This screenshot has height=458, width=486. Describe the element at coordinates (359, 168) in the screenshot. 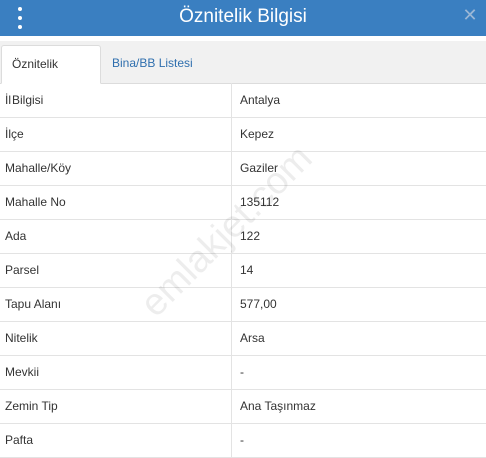

I see `attribute-value: Gaziler` at that location.